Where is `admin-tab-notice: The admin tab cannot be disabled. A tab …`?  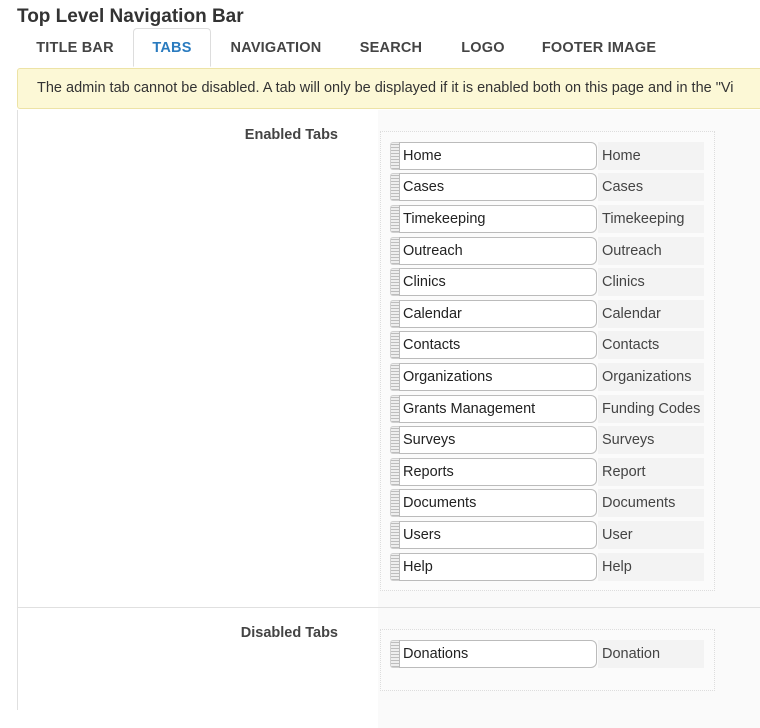 admin-tab-notice: The admin tab cannot be disabled. A tab … is located at coordinates (388, 88).